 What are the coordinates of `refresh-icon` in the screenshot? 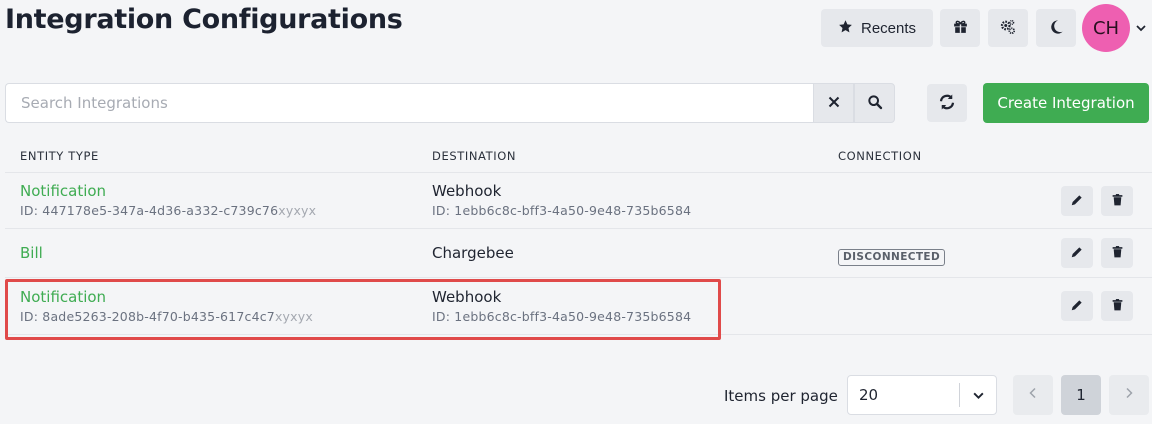 It's located at (947, 103).